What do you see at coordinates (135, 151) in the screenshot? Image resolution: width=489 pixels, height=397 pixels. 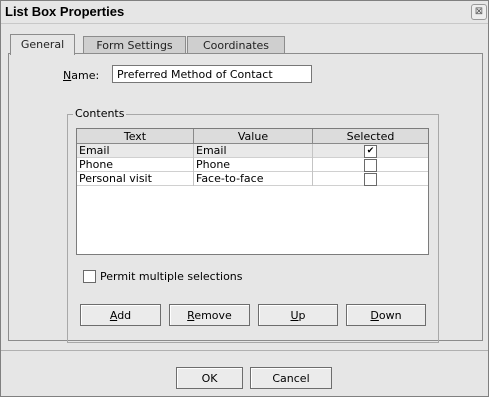 I see `row-text-cell: Email` at bounding box center [135, 151].